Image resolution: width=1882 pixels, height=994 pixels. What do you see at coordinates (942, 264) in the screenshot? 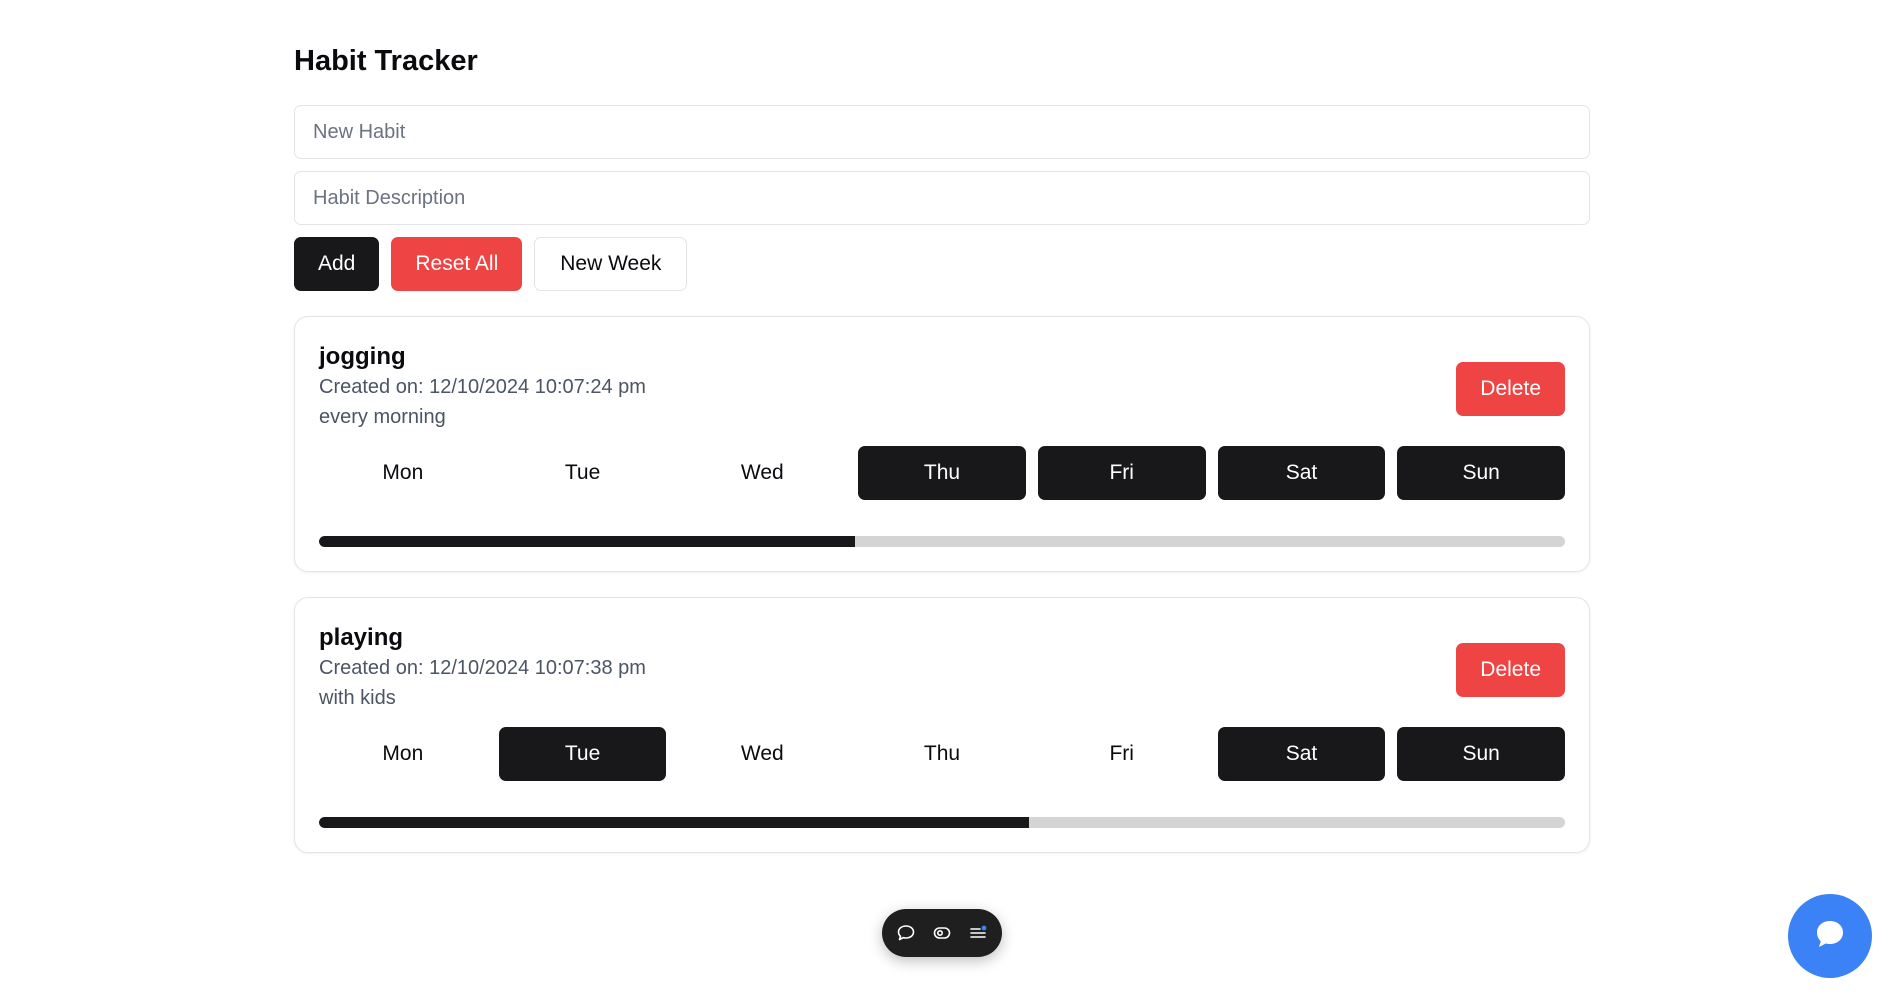
I see `action-buttons: Add Reset All New Week` at bounding box center [942, 264].